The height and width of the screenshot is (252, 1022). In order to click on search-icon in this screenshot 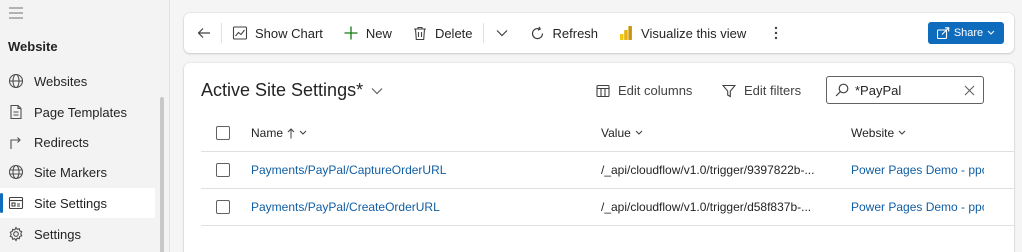, I will do `click(842, 90)`.